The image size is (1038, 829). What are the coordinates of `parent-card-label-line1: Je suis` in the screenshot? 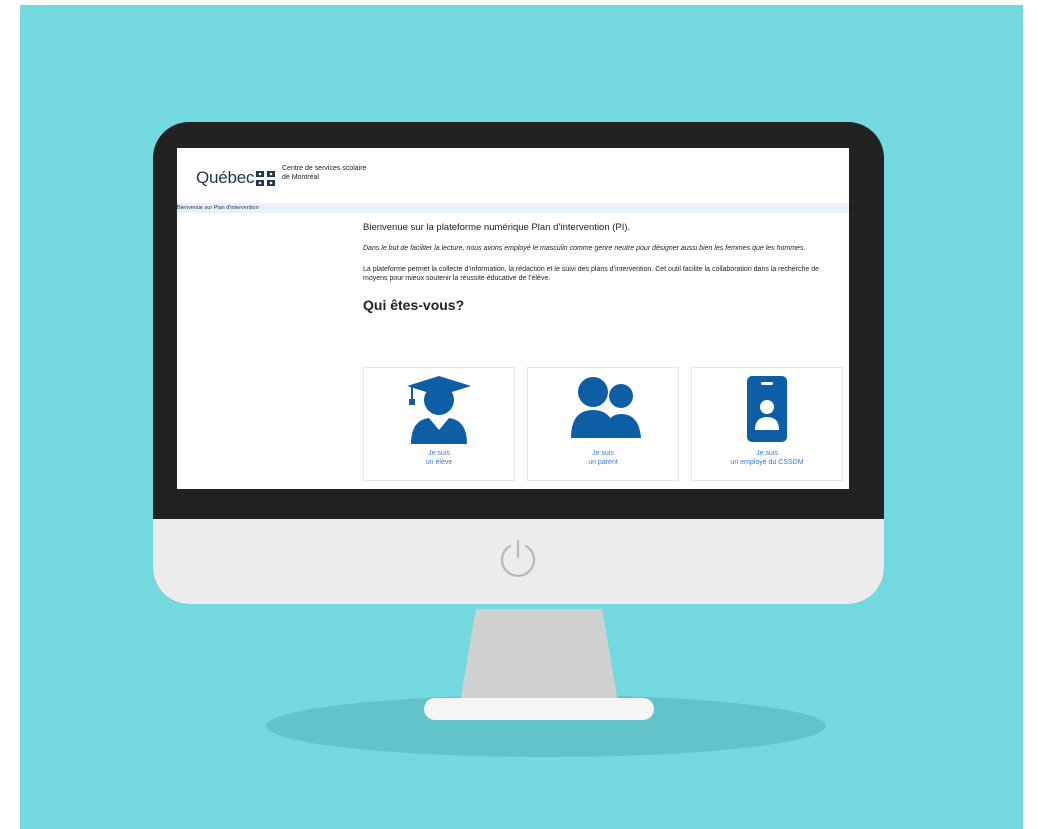 It's located at (603, 453).